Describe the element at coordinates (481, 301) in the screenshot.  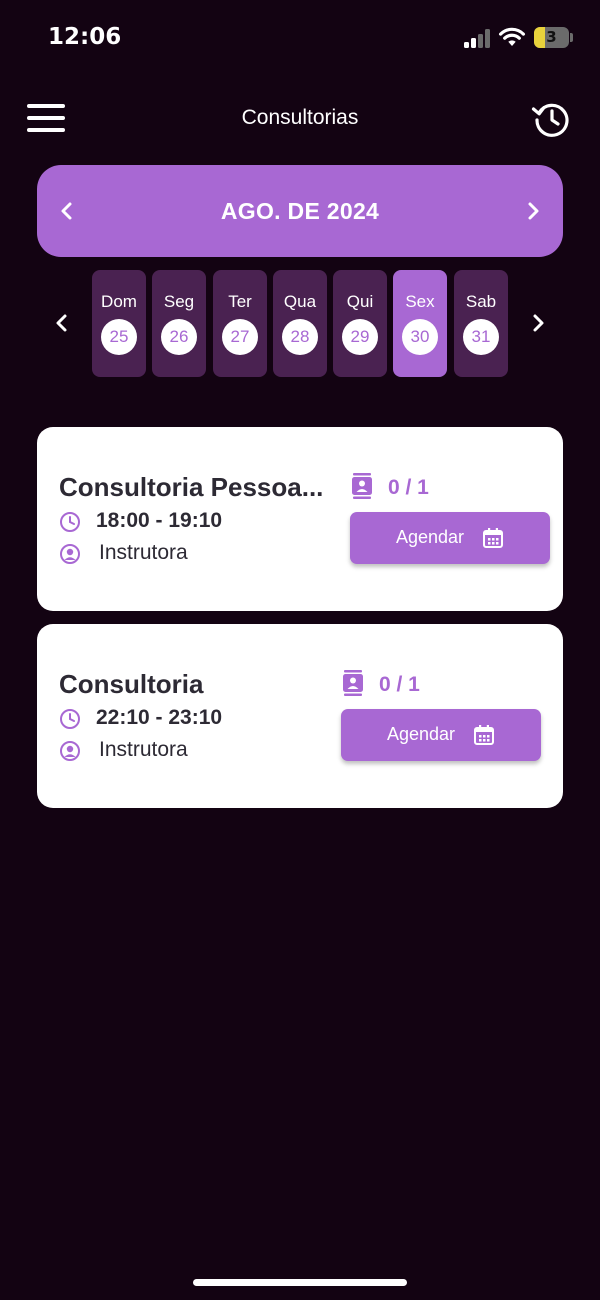
I see `day-name: Sab` at that location.